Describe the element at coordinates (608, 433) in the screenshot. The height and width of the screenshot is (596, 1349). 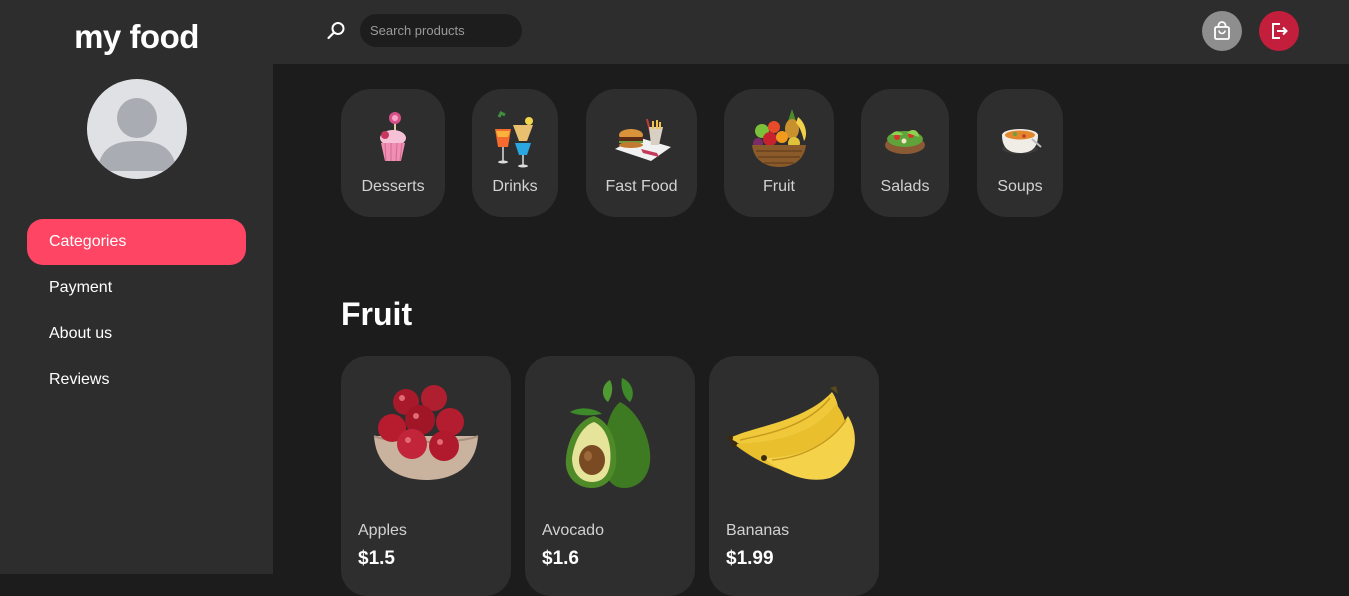
I see `avocado-image` at that location.